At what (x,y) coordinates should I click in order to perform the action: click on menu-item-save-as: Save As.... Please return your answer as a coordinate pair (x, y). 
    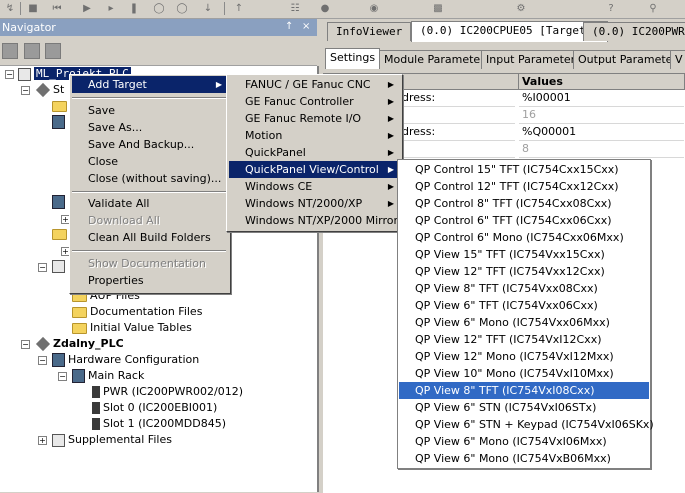
    Looking at the image, I should click on (150, 127).